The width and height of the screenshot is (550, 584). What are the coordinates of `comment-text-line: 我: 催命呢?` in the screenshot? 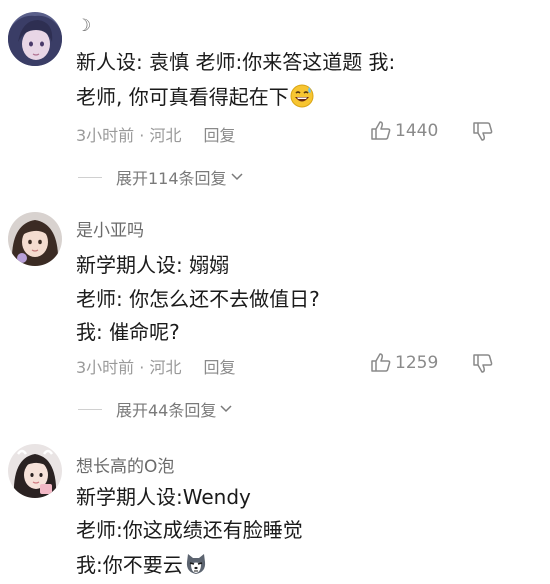 It's located at (128, 332).